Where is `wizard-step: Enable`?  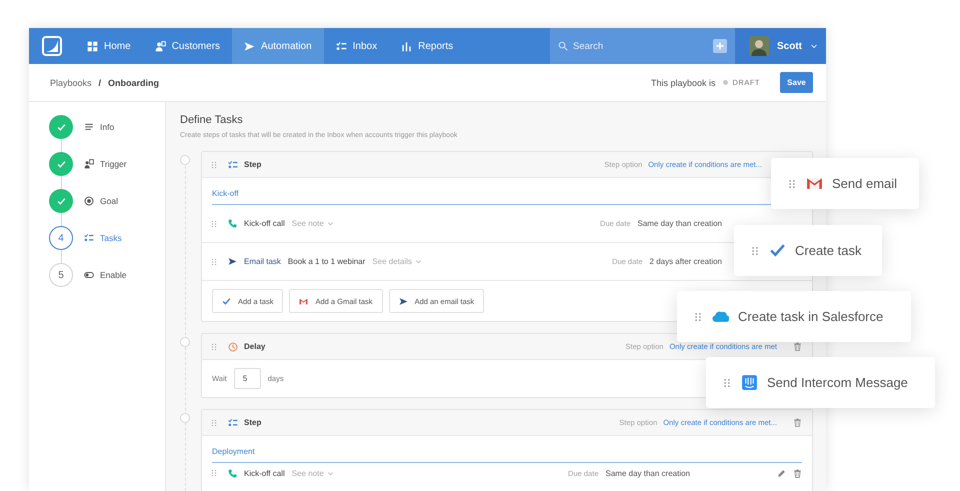 wizard-step: Enable is located at coordinates (105, 275).